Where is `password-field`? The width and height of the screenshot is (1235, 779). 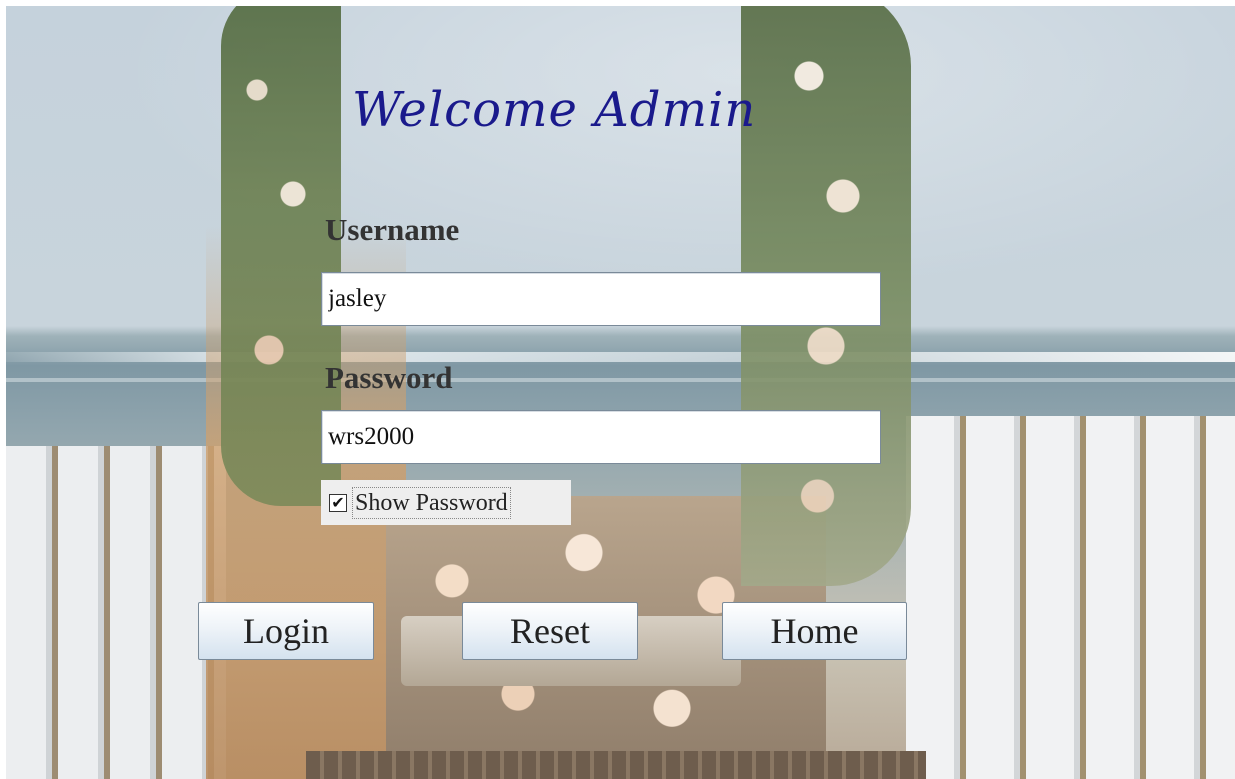
password-field is located at coordinates (601, 437).